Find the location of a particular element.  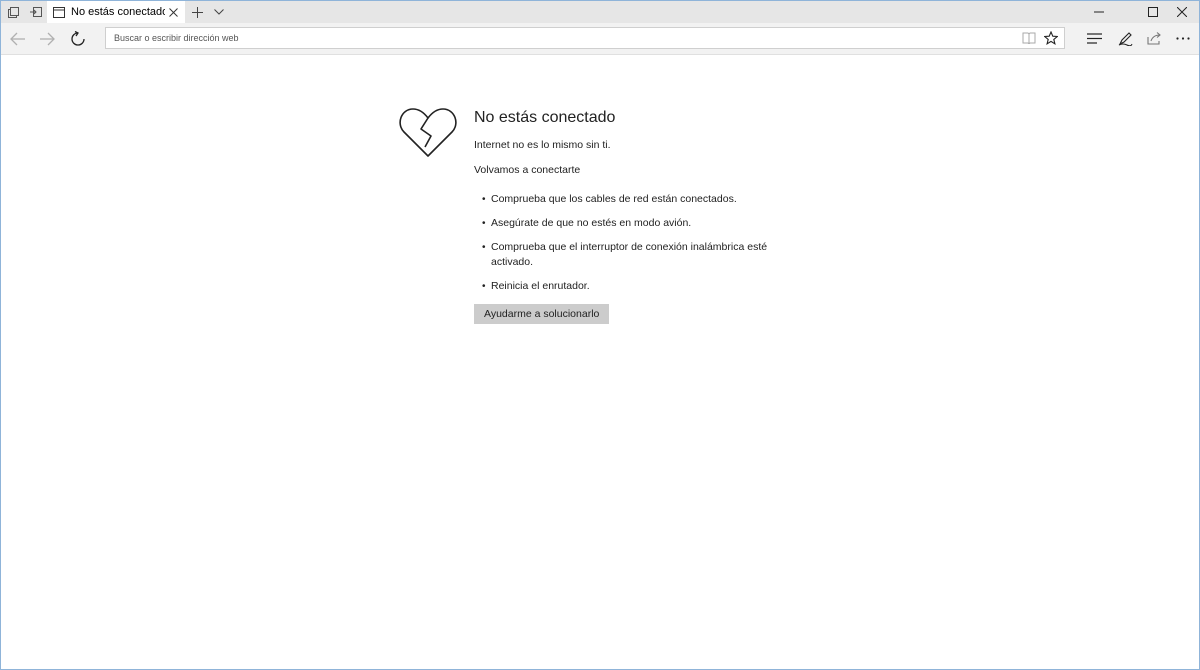

help-troubleshoot-button: Ayudarme a solucionarlo is located at coordinates (542, 314).